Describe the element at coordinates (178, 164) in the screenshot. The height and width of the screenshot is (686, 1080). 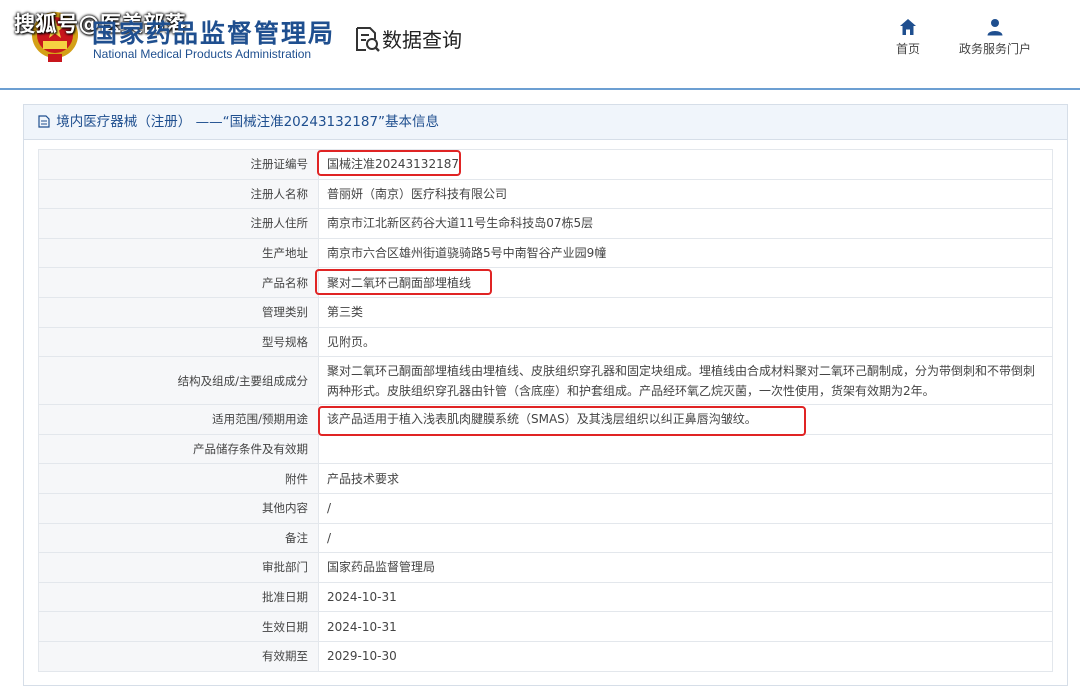
I see `row-label: 注册证编号` at that location.